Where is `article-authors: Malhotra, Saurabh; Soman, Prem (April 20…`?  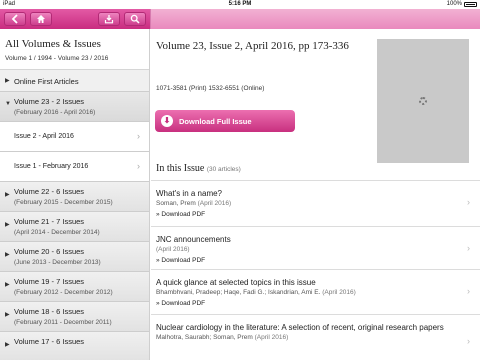 article-authors: Malhotra, Saurabh; Soman, Prem (April 20… is located at coordinates (306, 337).